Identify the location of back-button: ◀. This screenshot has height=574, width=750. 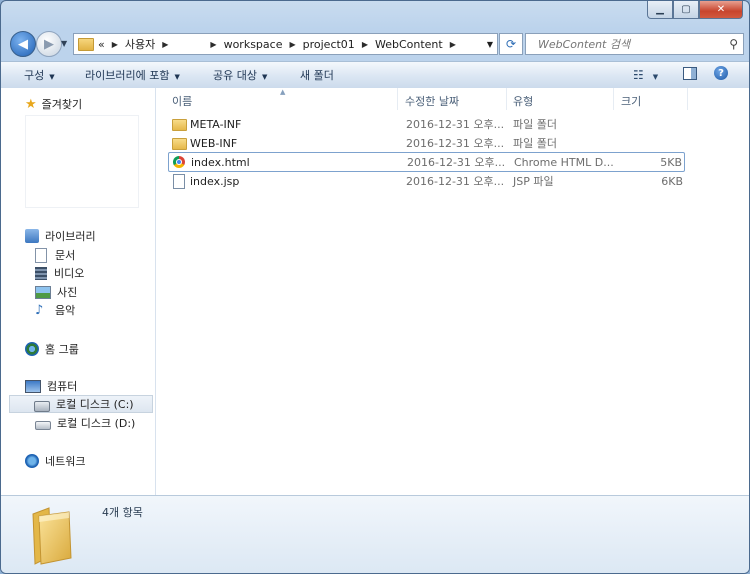
(23, 44).